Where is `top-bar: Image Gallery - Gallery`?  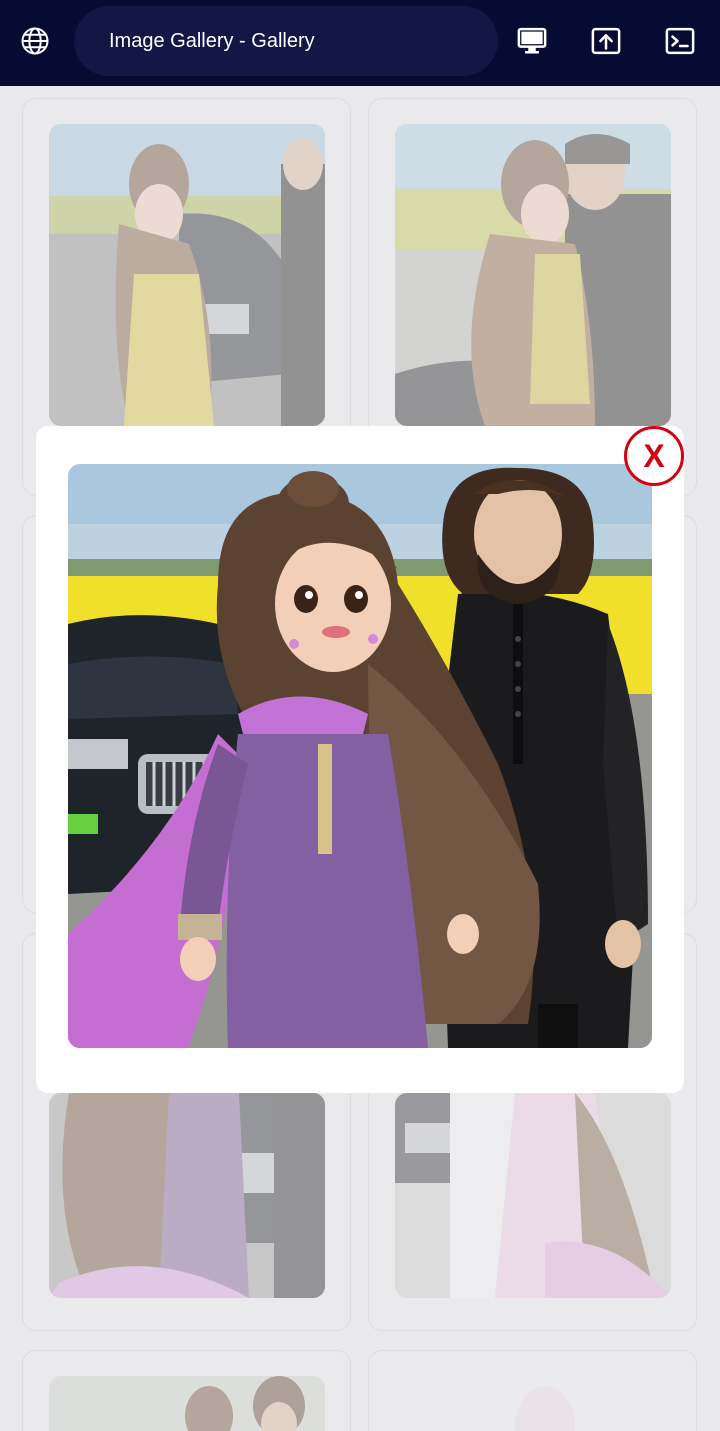 top-bar: Image Gallery - Gallery is located at coordinates (360, 43).